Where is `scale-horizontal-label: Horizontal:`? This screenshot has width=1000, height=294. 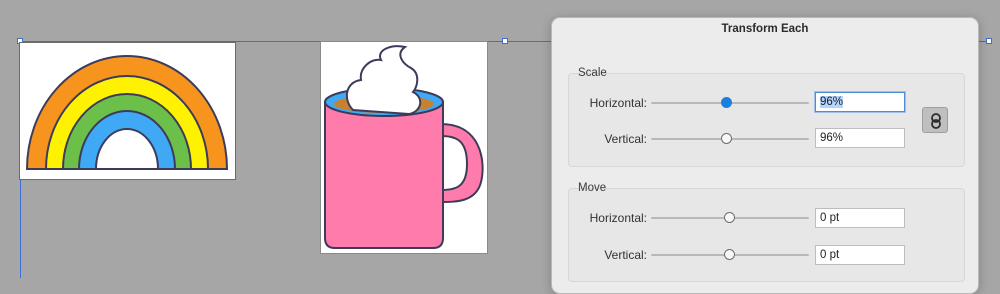
scale-horizontal-label: Horizontal: is located at coordinates (618, 103).